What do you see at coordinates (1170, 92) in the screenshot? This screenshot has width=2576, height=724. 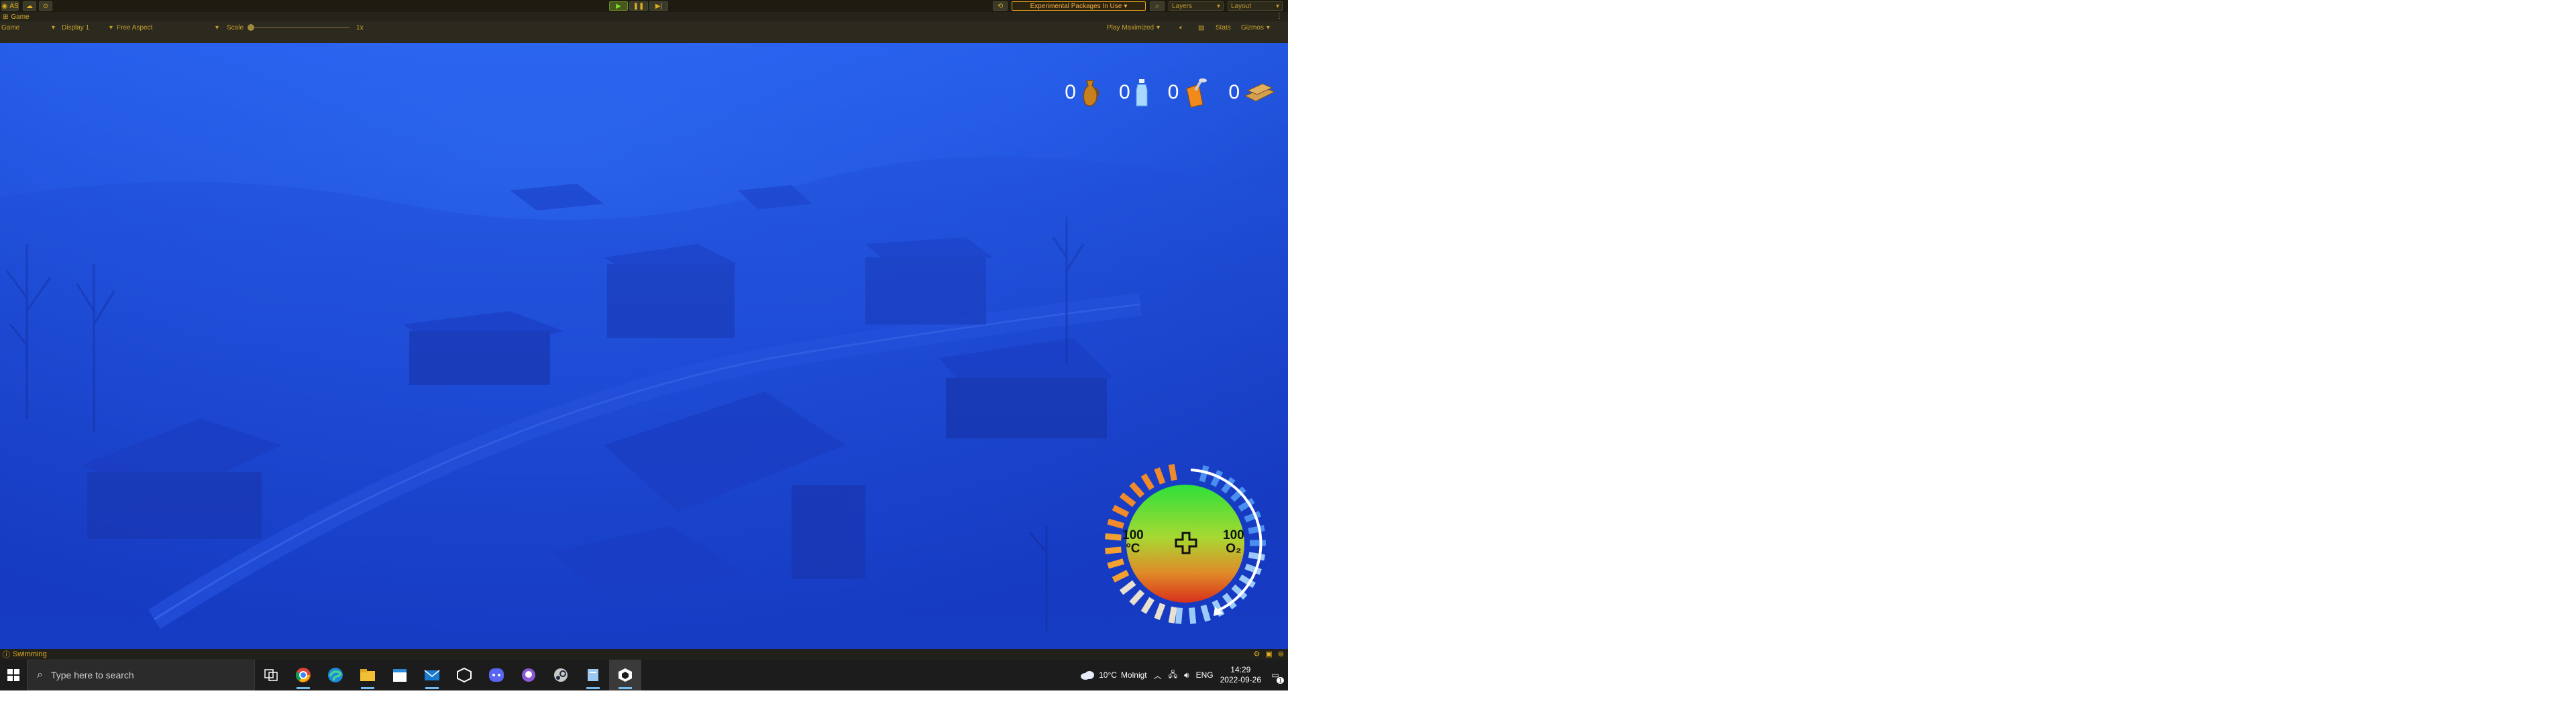 I see `inventory-counters: 0 0 0 0` at bounding box center [1170, 92].